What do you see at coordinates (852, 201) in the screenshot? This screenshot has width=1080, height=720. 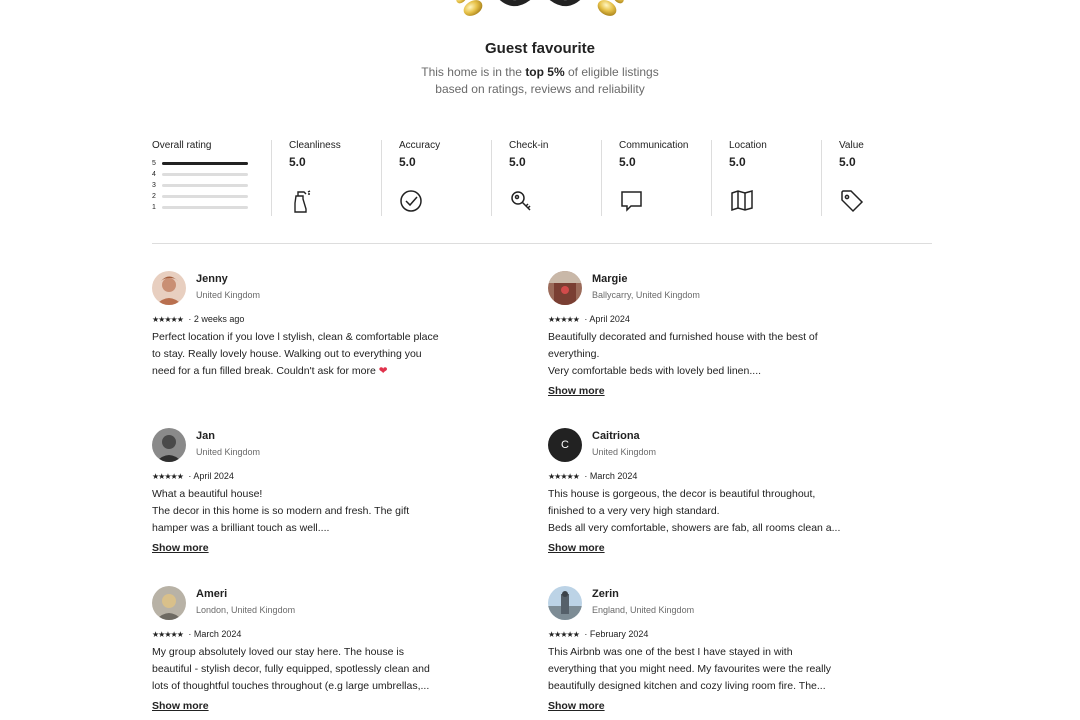 I see `price-tag-icon` at bounding box center [852, 201].